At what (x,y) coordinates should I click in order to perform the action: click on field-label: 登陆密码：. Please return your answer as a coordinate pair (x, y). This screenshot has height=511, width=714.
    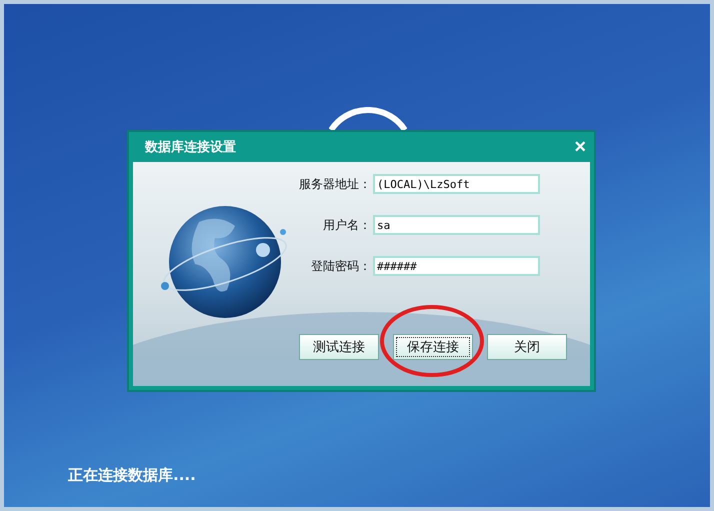
    Looking at the image, I should click on (341, 266).